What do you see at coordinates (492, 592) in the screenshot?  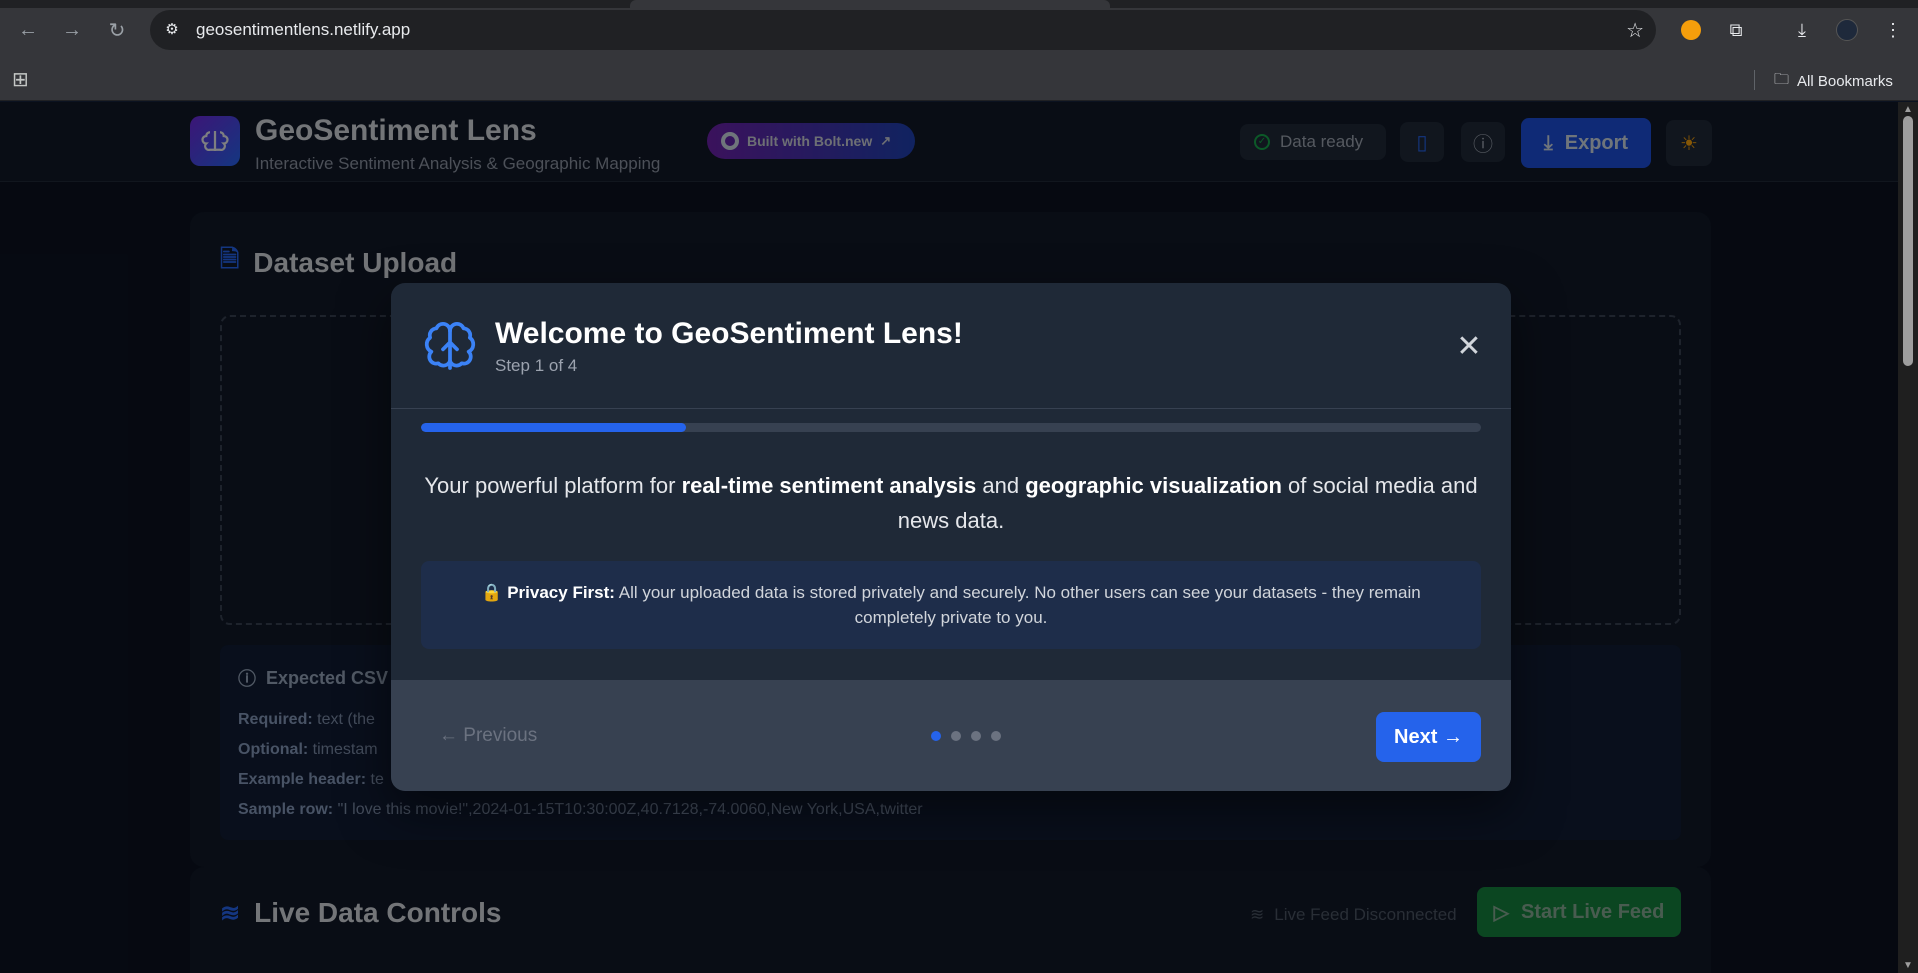 I see `lock-icon: 🔒` at bounding box center [492, 592].